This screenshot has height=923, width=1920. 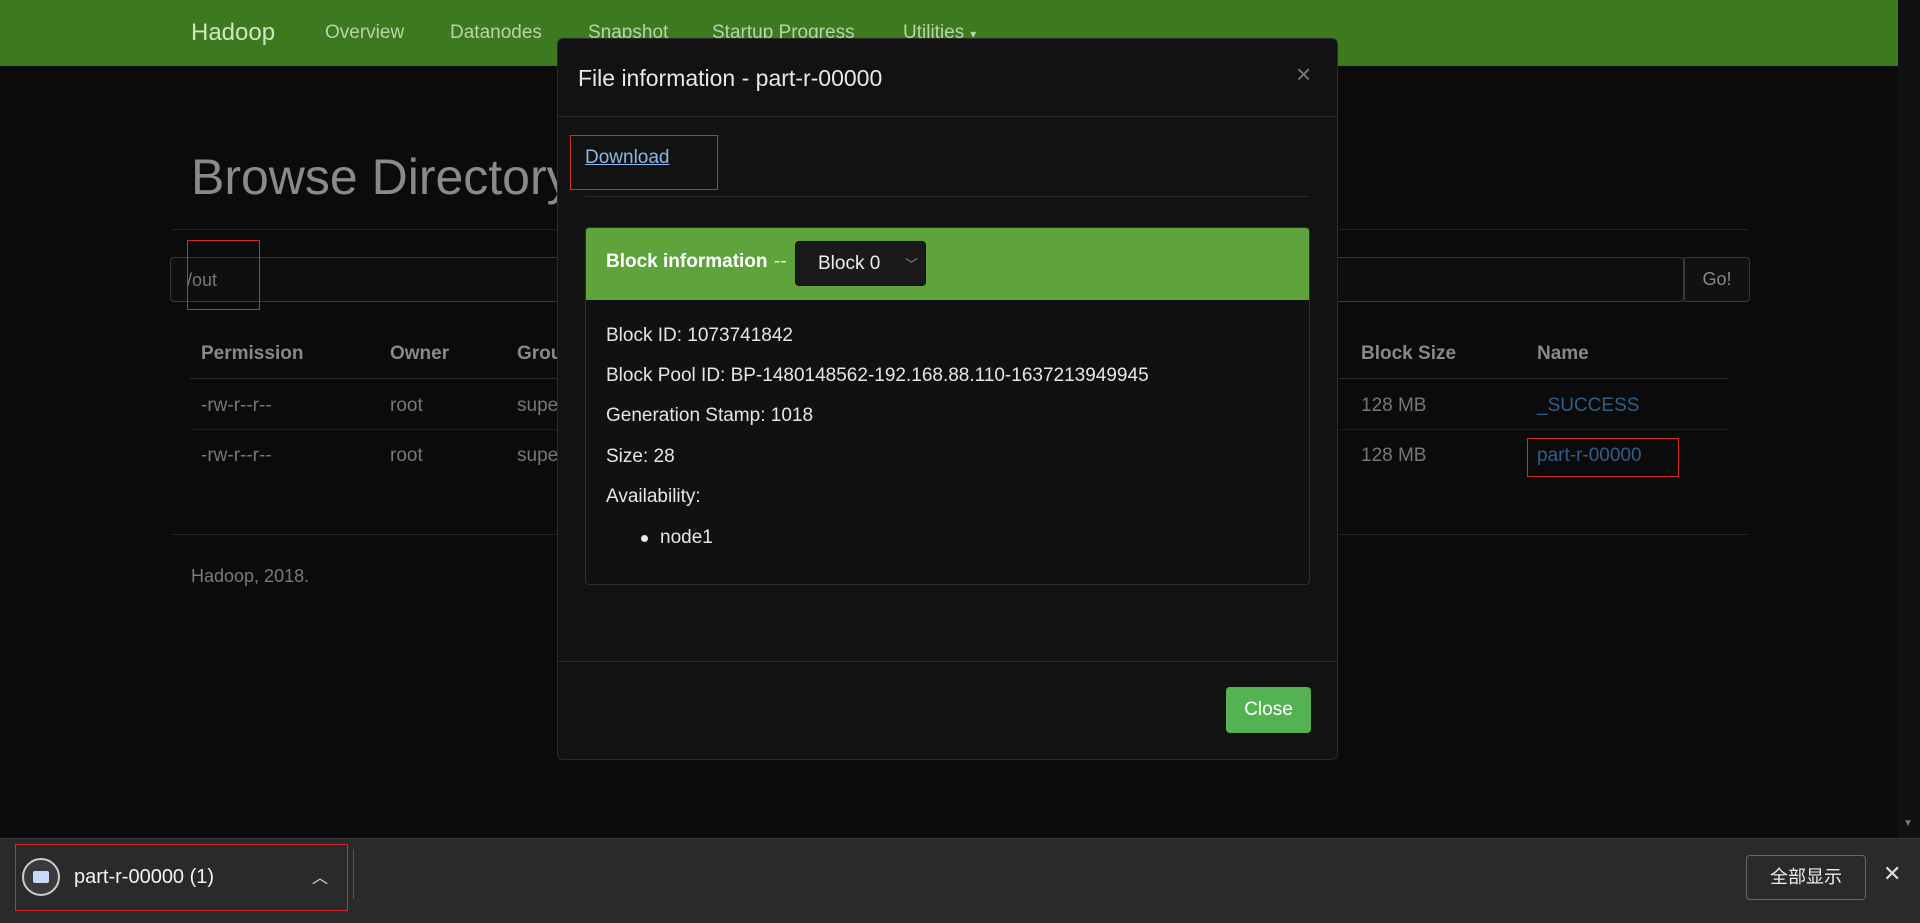 What do you see at coordinates (496, 33) in the screenshot?
I see `nav-item-datanodes: Datanodes` at bounding box center [496, 33].